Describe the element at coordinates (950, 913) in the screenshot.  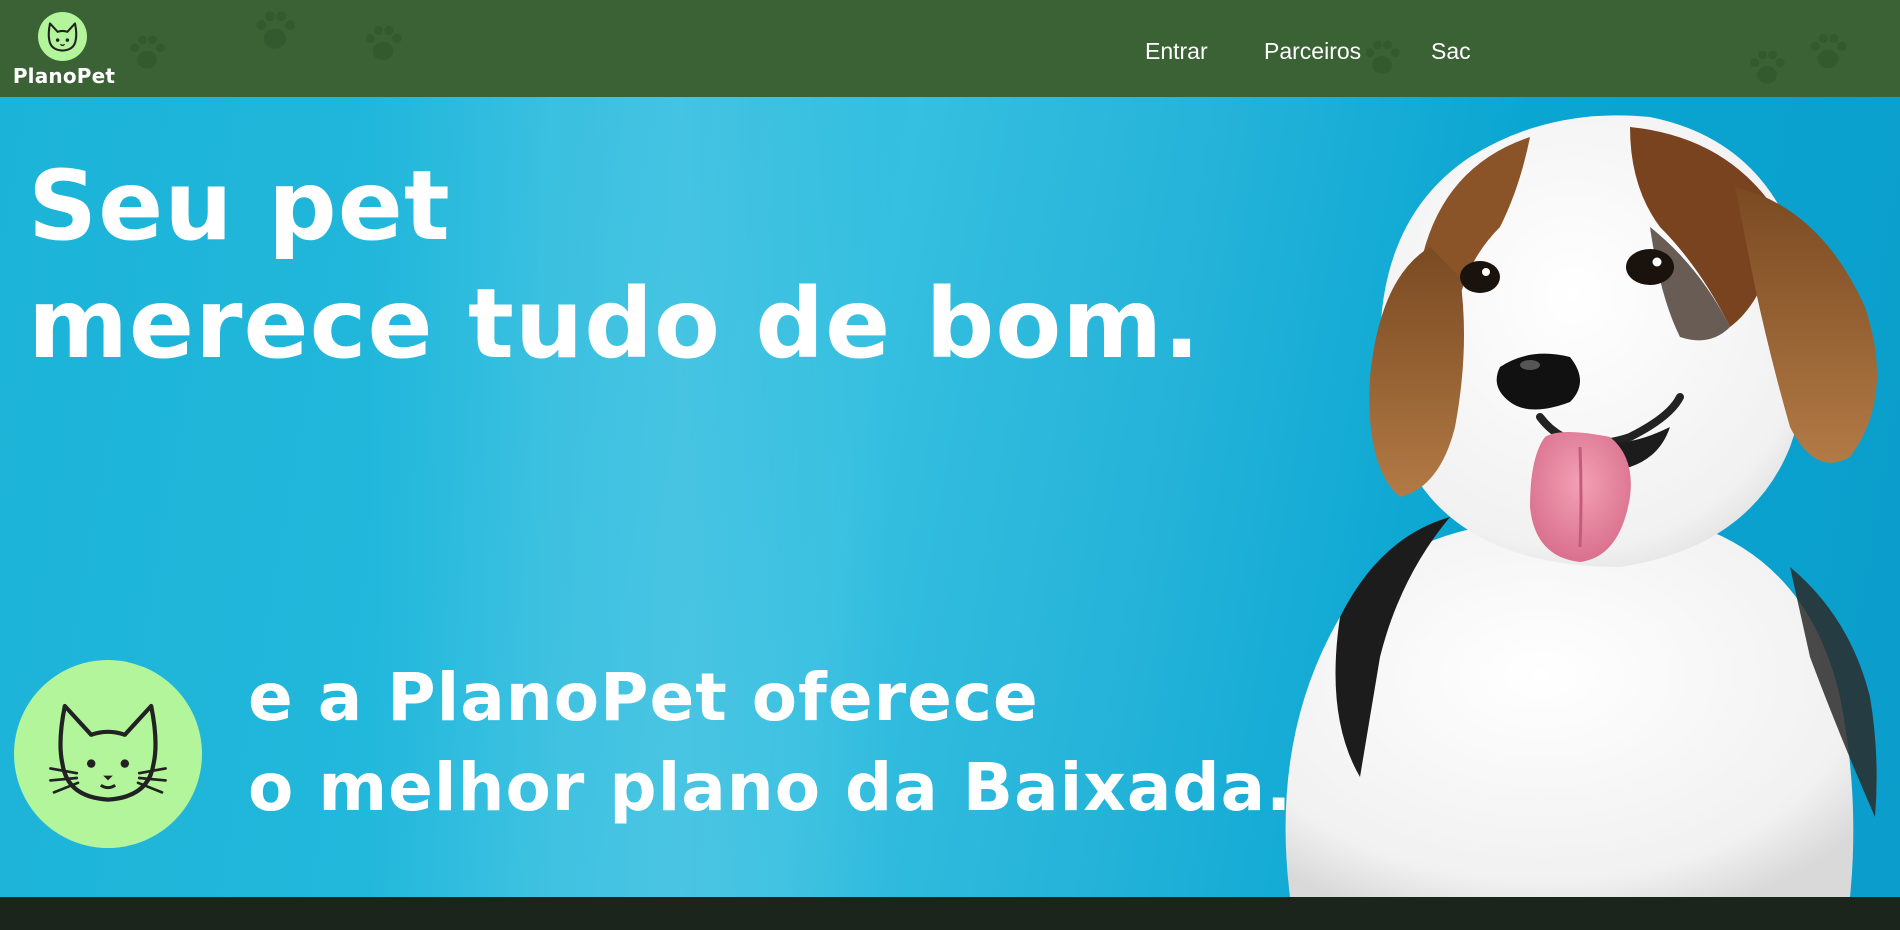
I see `footer-strip` at that location.